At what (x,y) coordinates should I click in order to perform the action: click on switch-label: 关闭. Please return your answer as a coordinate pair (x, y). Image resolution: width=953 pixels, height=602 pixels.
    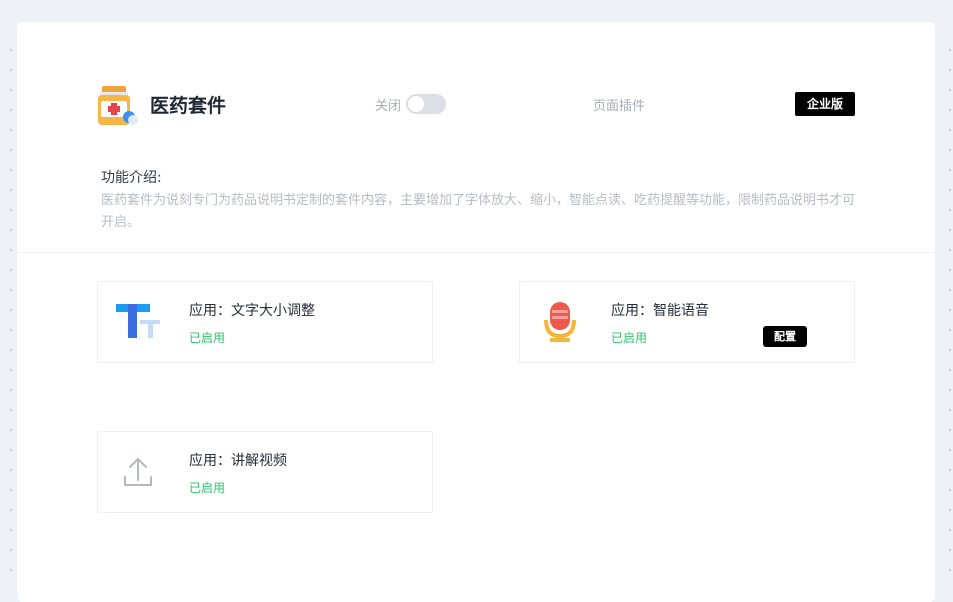
    Looking at the image, I should click on (388, 106).